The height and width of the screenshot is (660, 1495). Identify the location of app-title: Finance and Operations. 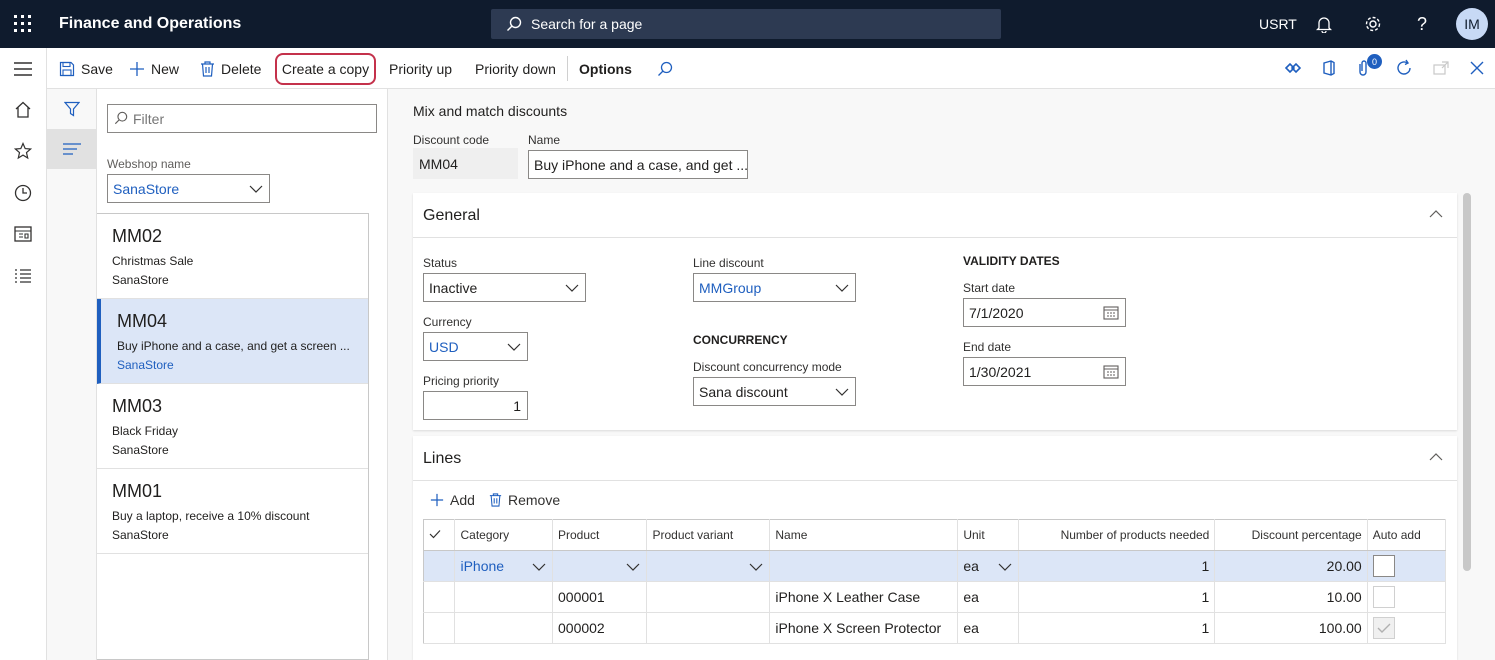
(150, 24).